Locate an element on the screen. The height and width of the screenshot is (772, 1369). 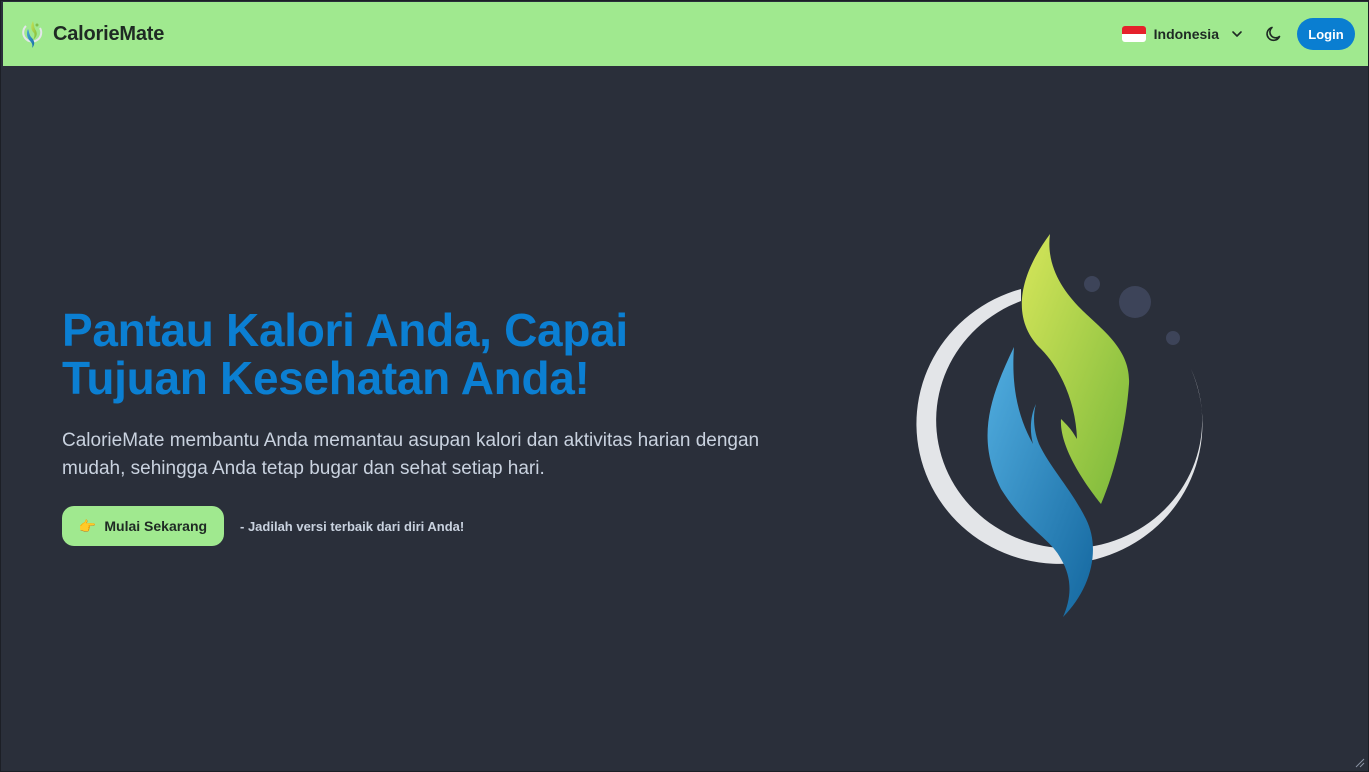
chevron-down-icon is located at coordinates (1237, 34).